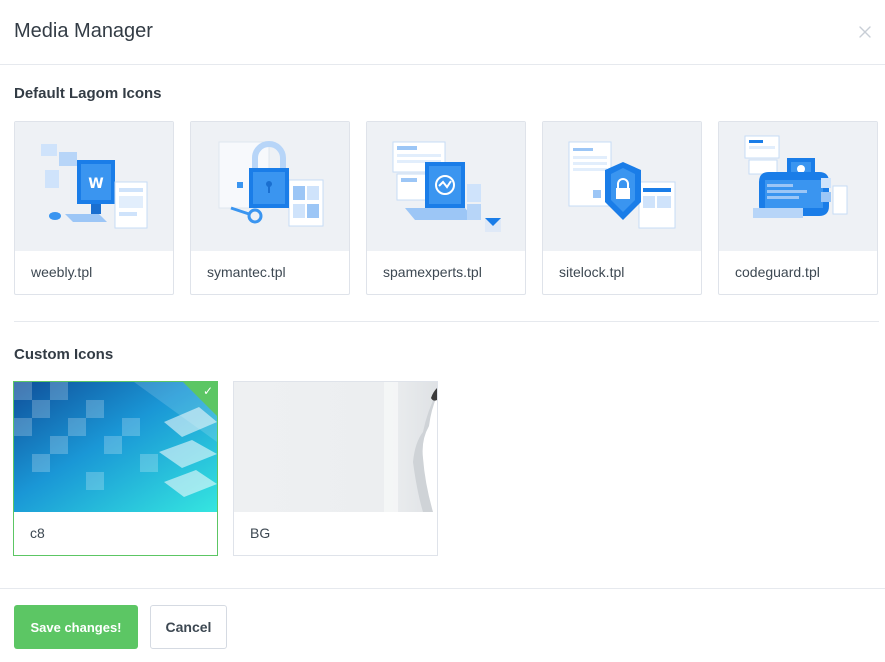  Describe the element at coordinates (64, 354) in the screenshot. I see `custom-icons-heading: Custom Icons` at that location.